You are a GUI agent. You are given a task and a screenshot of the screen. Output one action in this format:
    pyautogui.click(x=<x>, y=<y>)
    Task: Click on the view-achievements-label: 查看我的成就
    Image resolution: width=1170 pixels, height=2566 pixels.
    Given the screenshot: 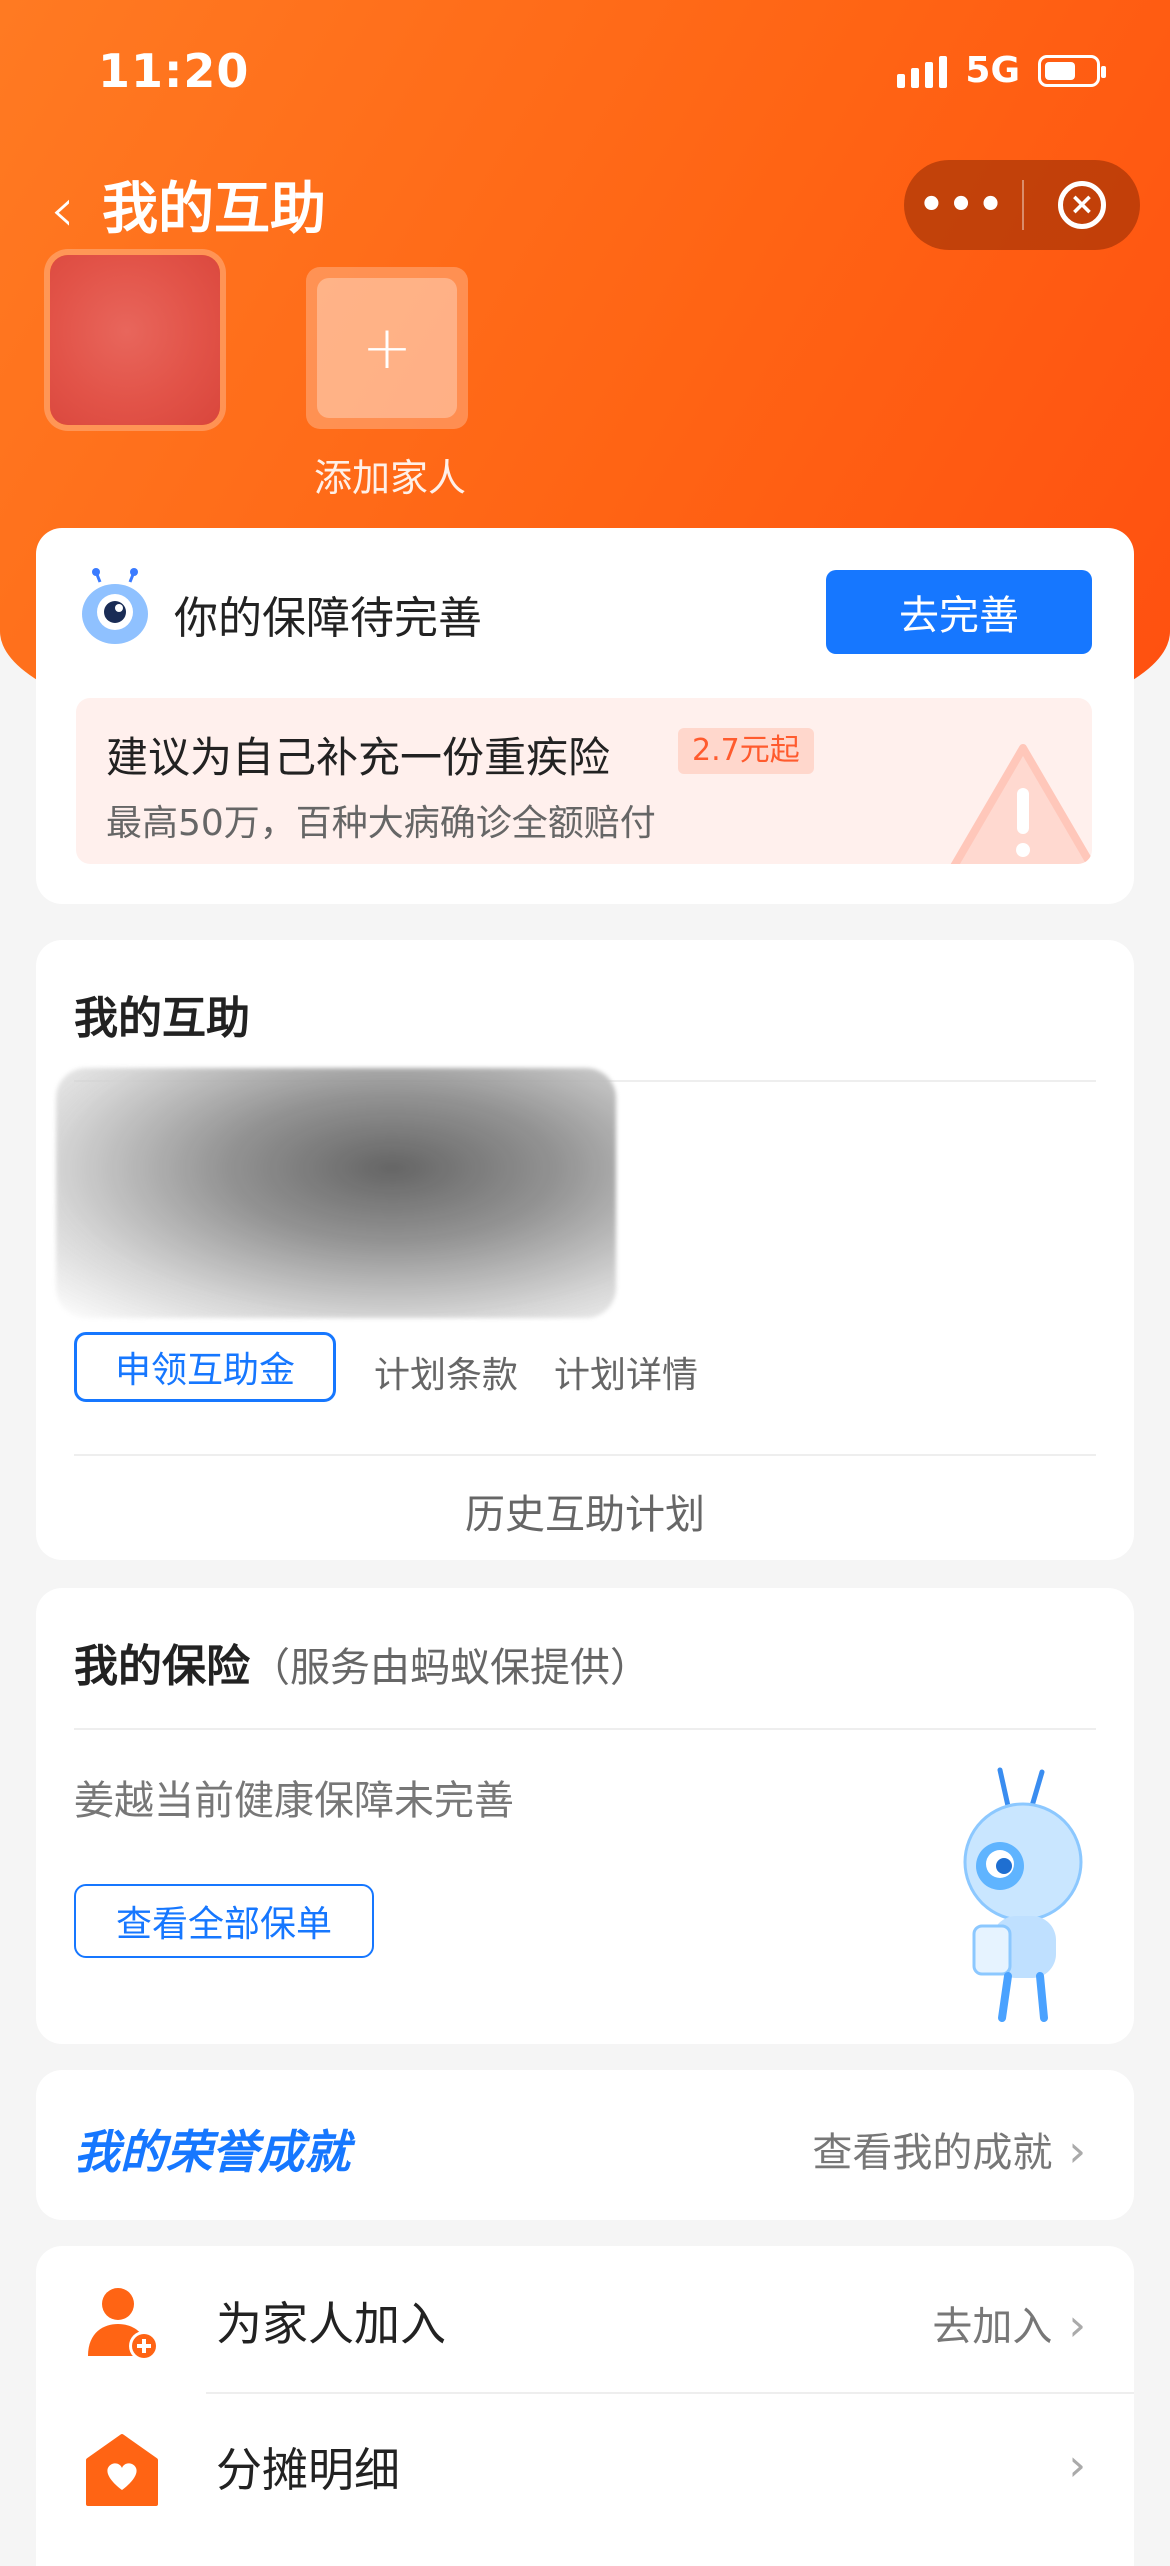 What is the action you would take?
    pyautogui.click(x=932, y=2153)
    